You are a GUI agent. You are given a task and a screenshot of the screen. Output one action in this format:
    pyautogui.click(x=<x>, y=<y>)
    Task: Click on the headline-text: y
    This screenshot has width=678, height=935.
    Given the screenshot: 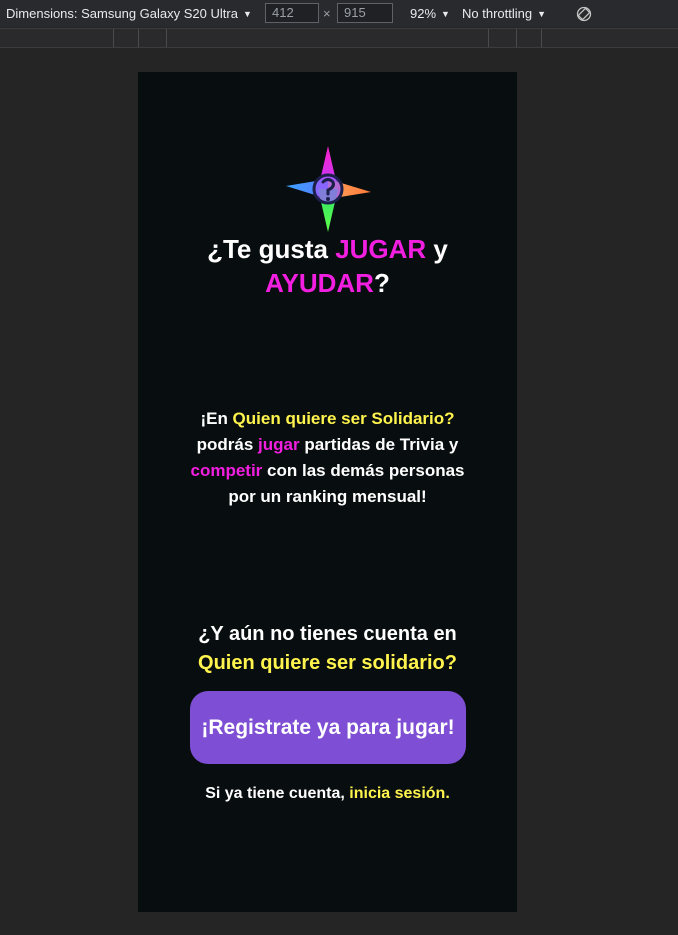 What is the action you would take?
    pyautogui.click(x=437, y=249)
    